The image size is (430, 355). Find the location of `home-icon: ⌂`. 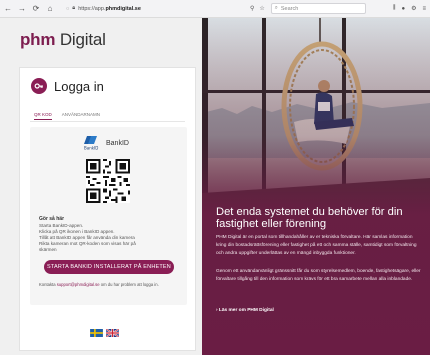

home-icon: ⌂ is located at coordinates (50, 9).